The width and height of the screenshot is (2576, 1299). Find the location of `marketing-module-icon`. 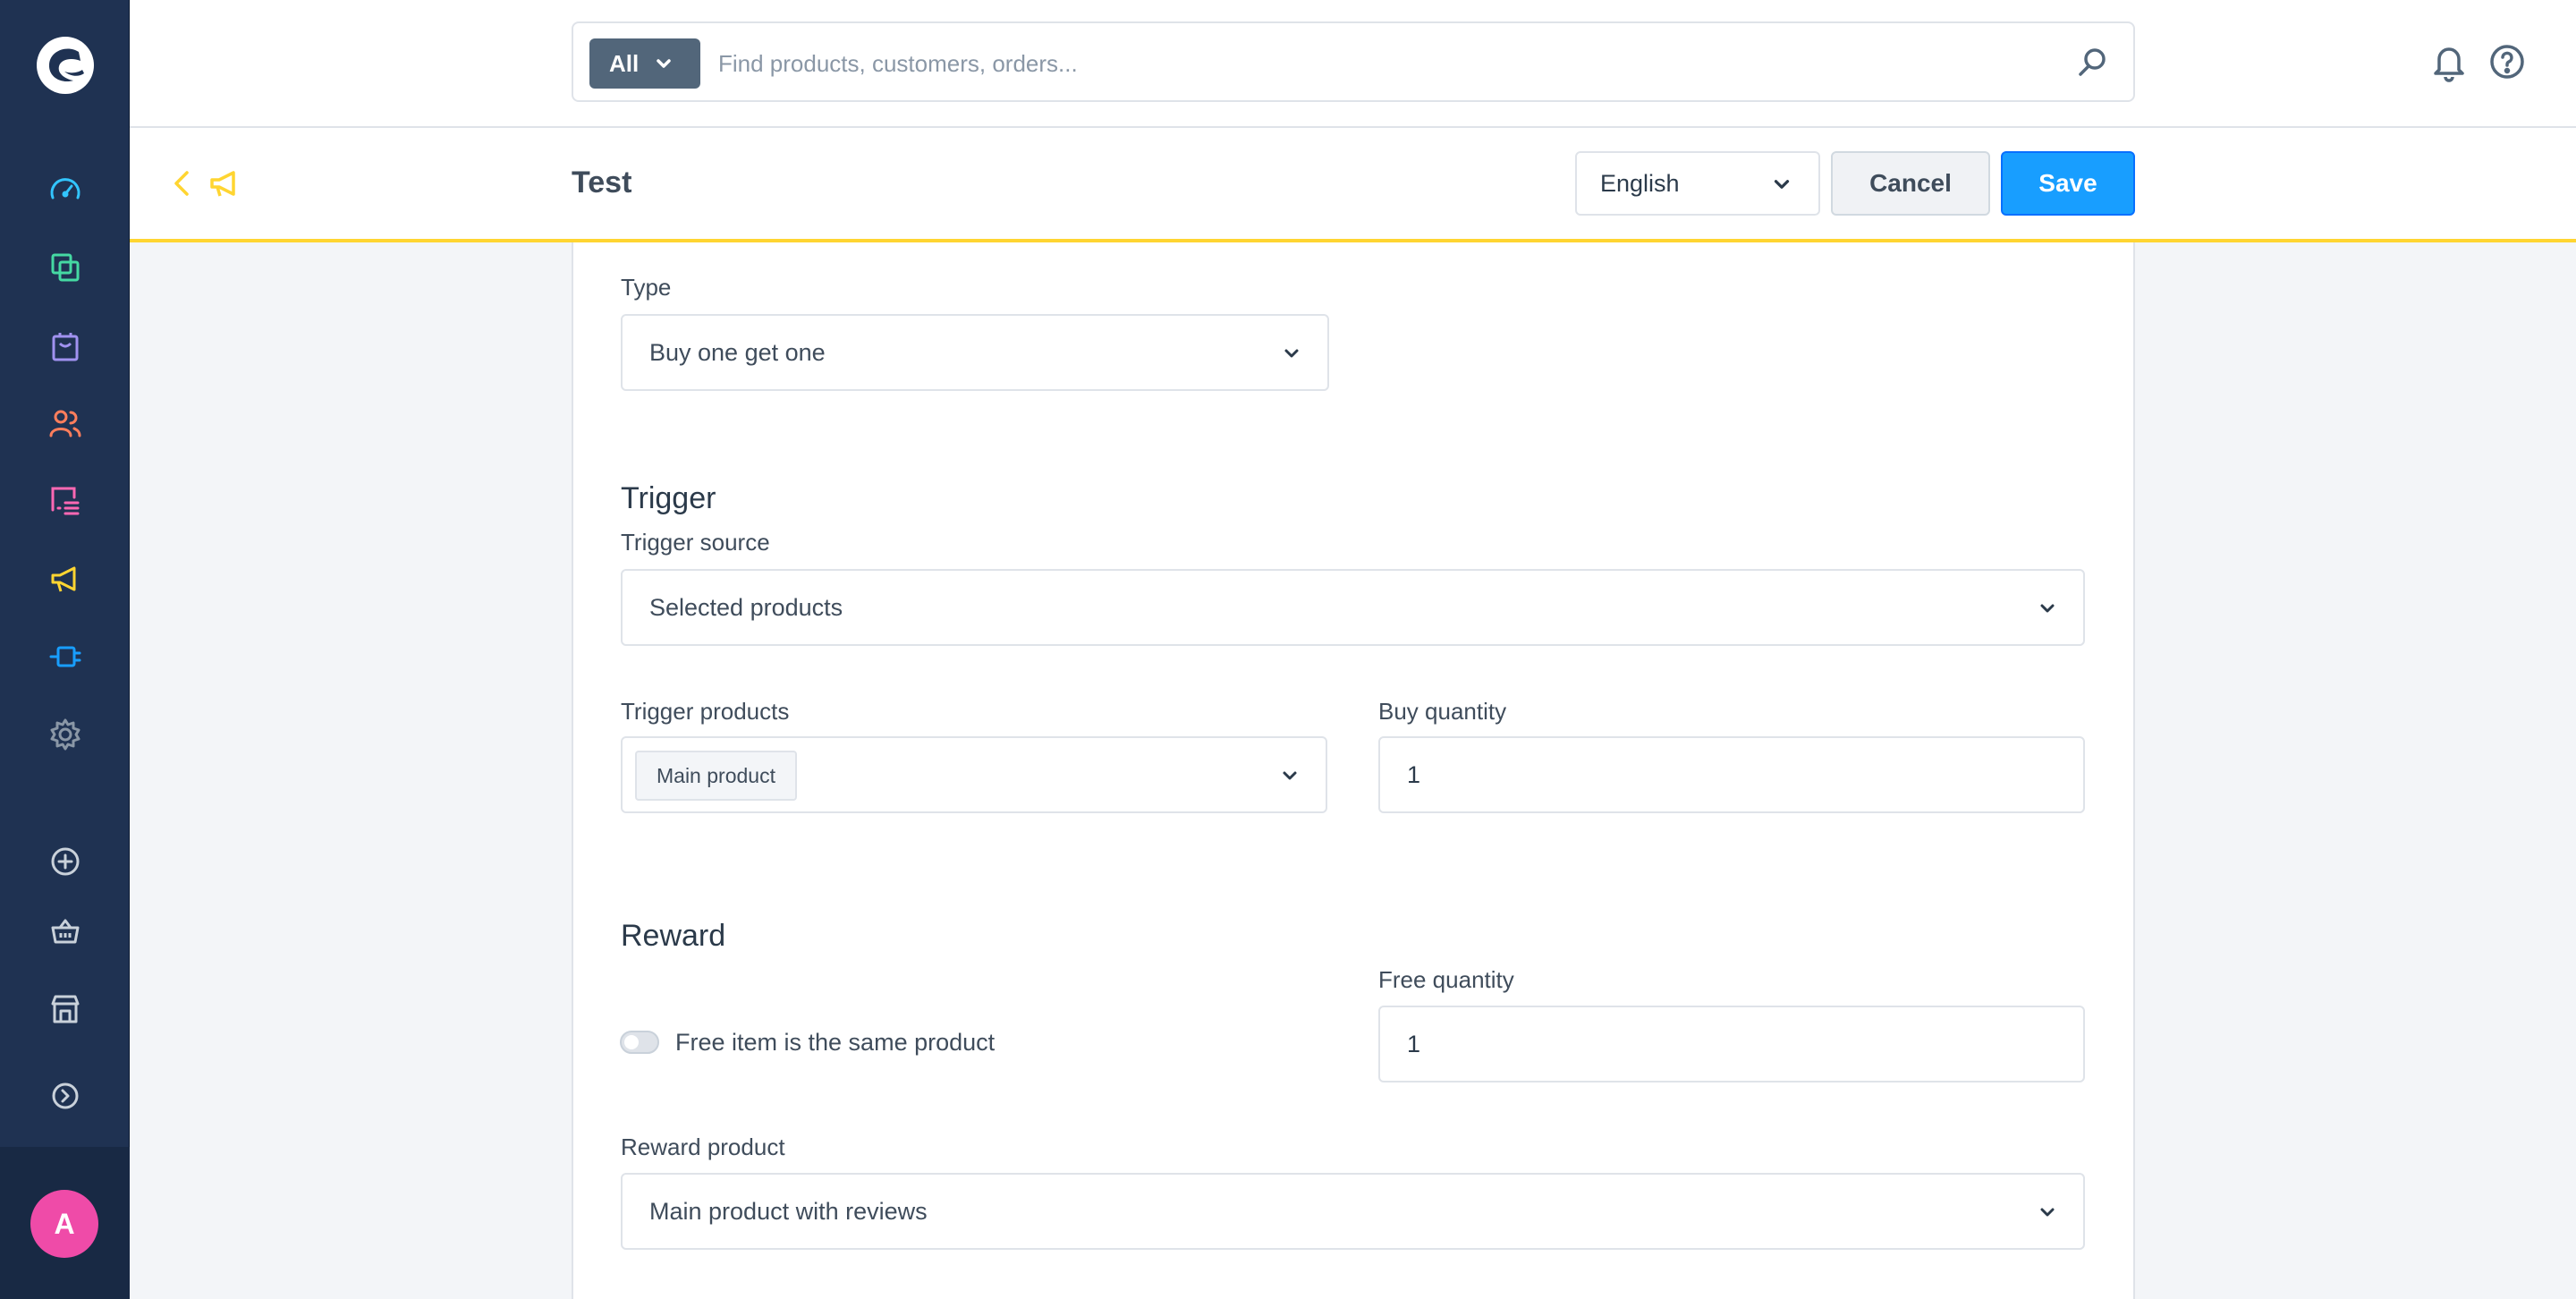

marketing-module-icon is located at coordinates (222, 184).